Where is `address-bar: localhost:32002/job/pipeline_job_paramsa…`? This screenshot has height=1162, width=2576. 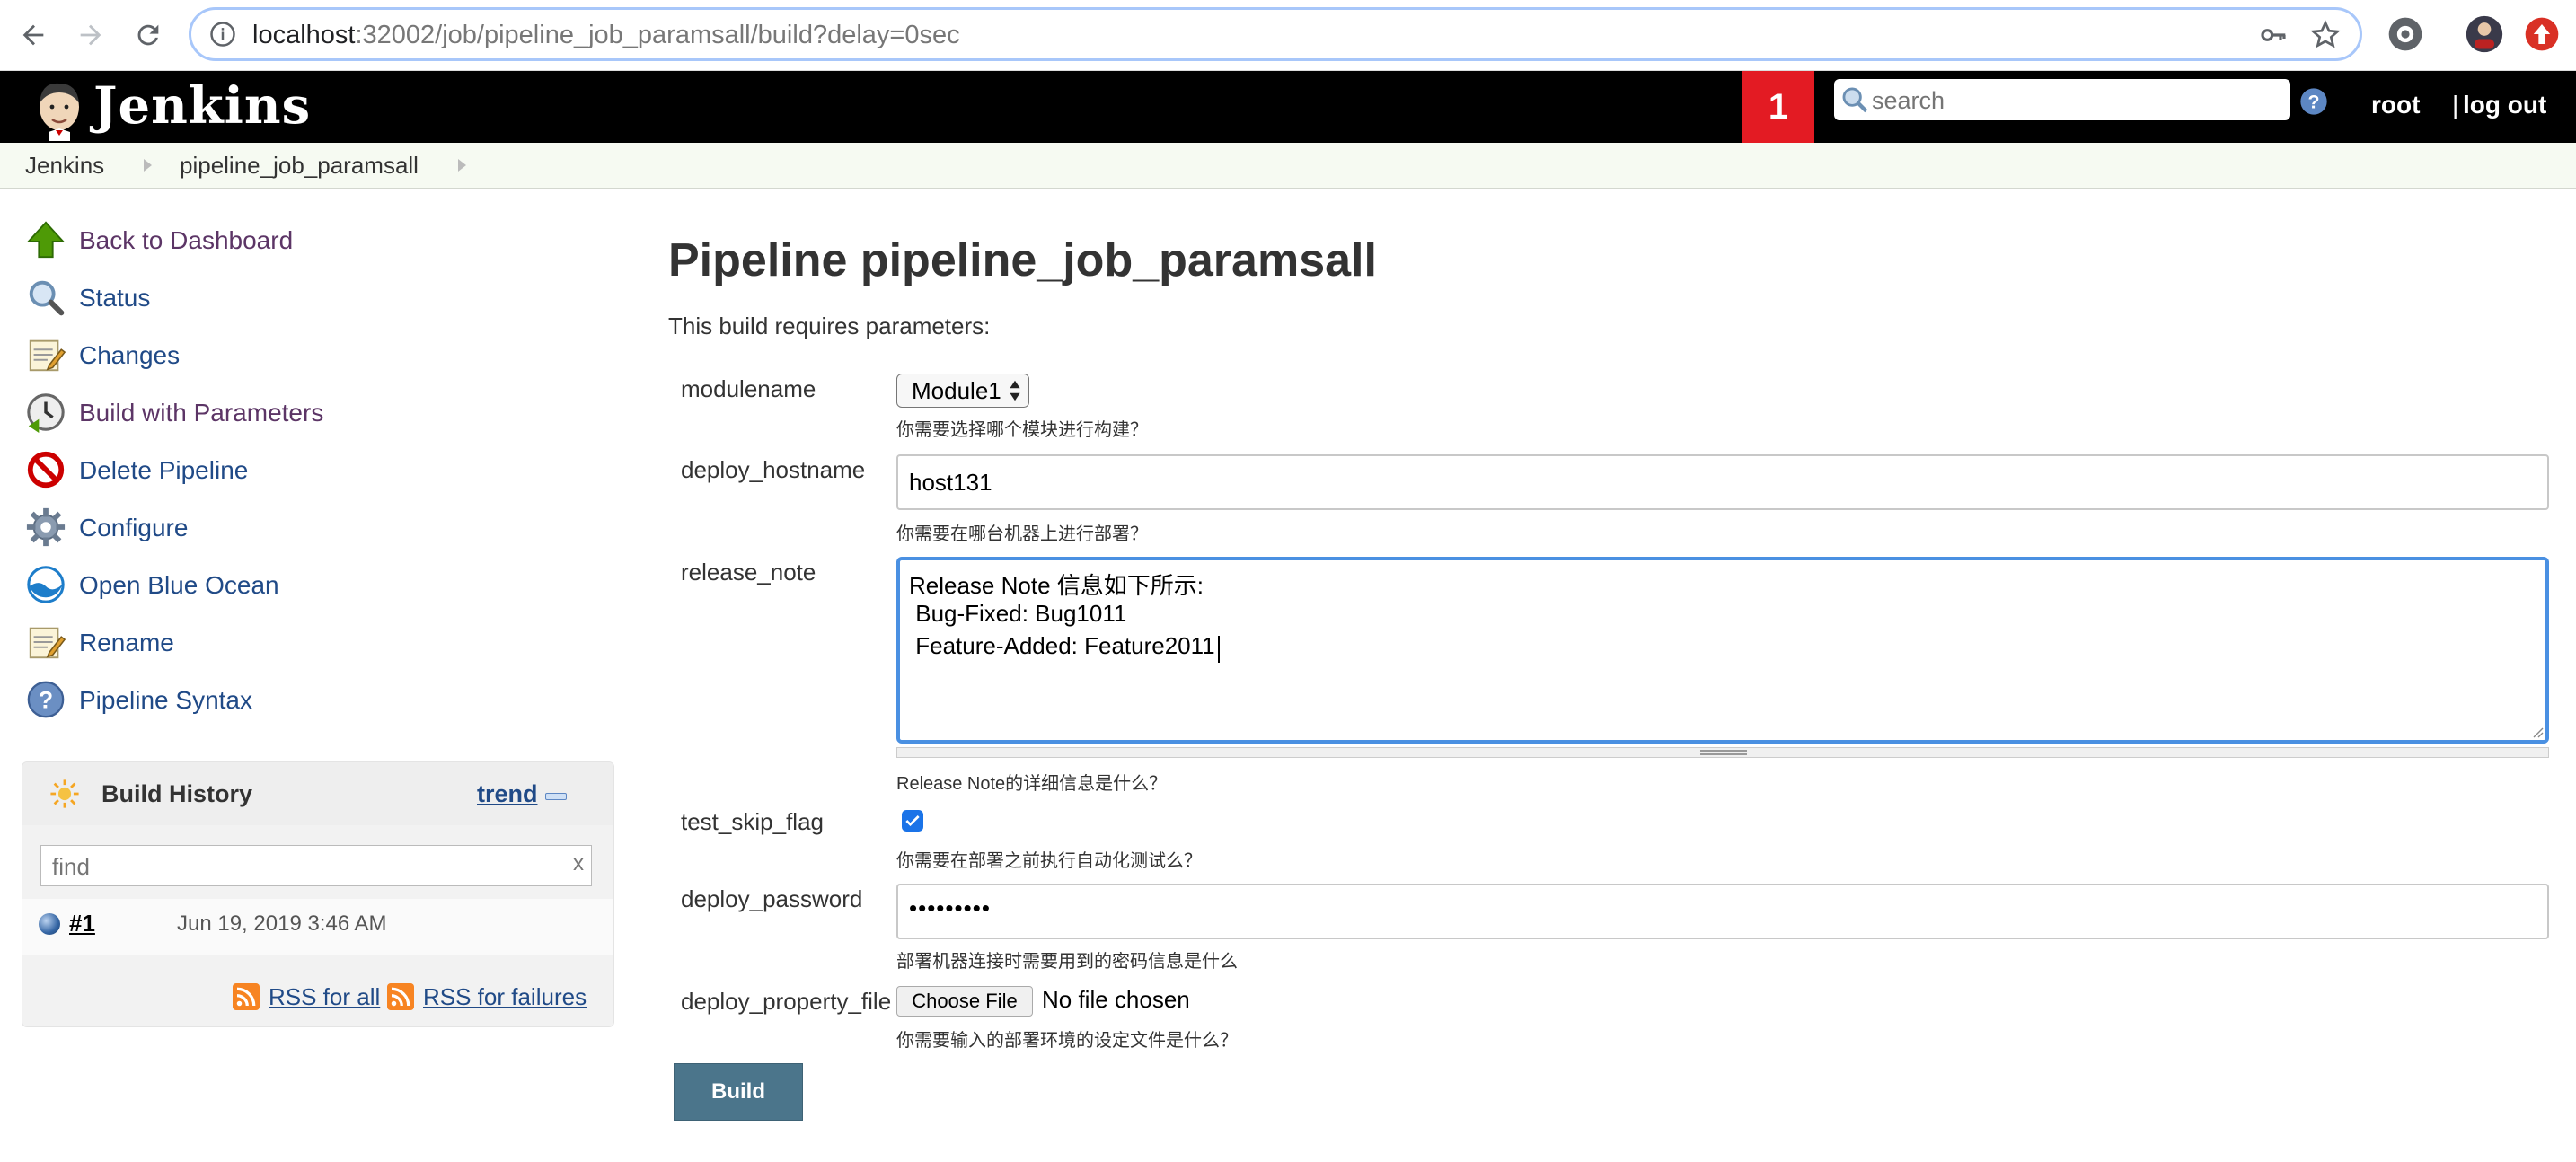
address-bar: localhost:32002/job/pipeline_job_paramsa… is located at coordinates (1275, 34).